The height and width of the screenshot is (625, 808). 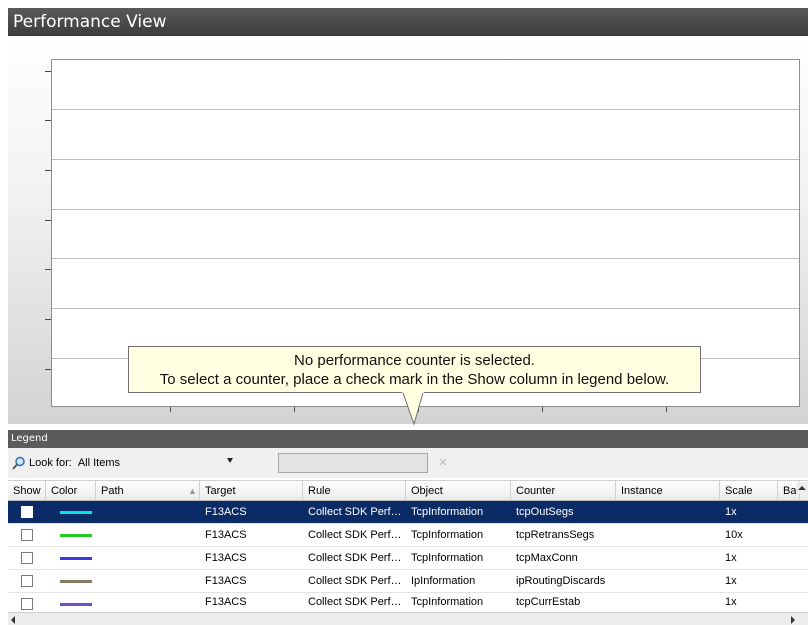 What do you see at coordinates (27, 491) in the screenshot?
I see `column-header-show: Show` at bounding box center [27, 491].